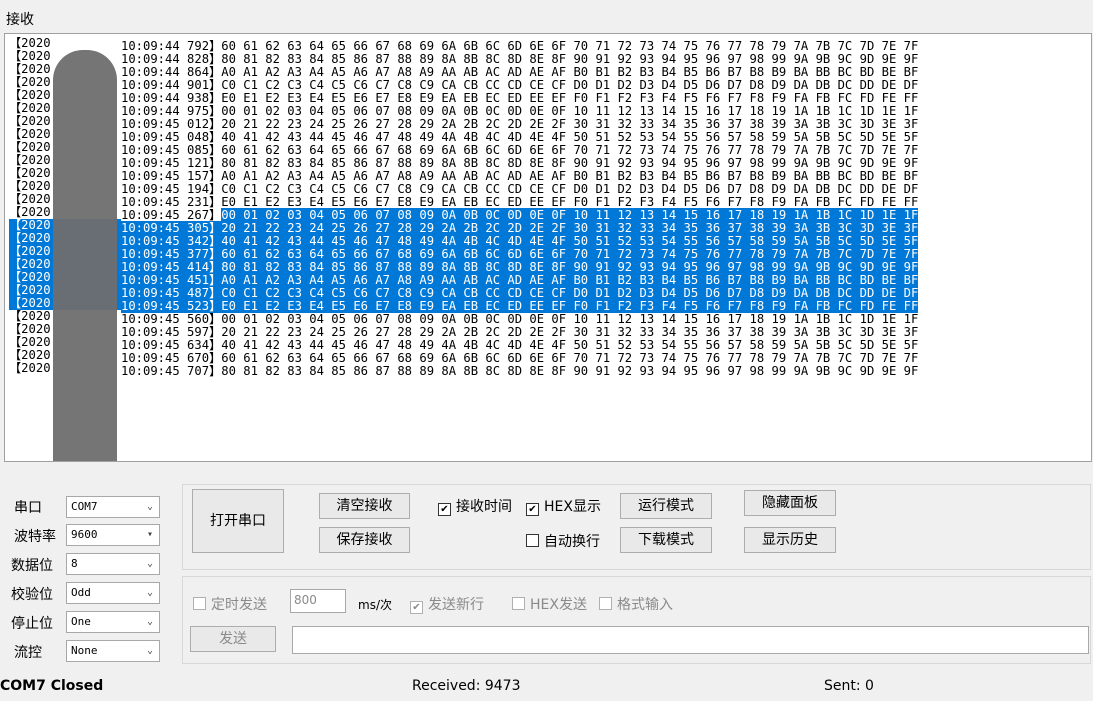 This screenshot has height=701, width=1093. I want to click on auto-wrap-checkbox: 自动换行, so click(563, 541).